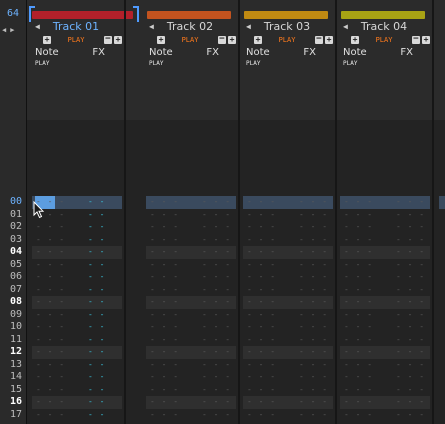 The image size is (445, 424). Describe the element at coordinates (190, 26) in the screenshot. I see `track-name: Track 02` at that location.